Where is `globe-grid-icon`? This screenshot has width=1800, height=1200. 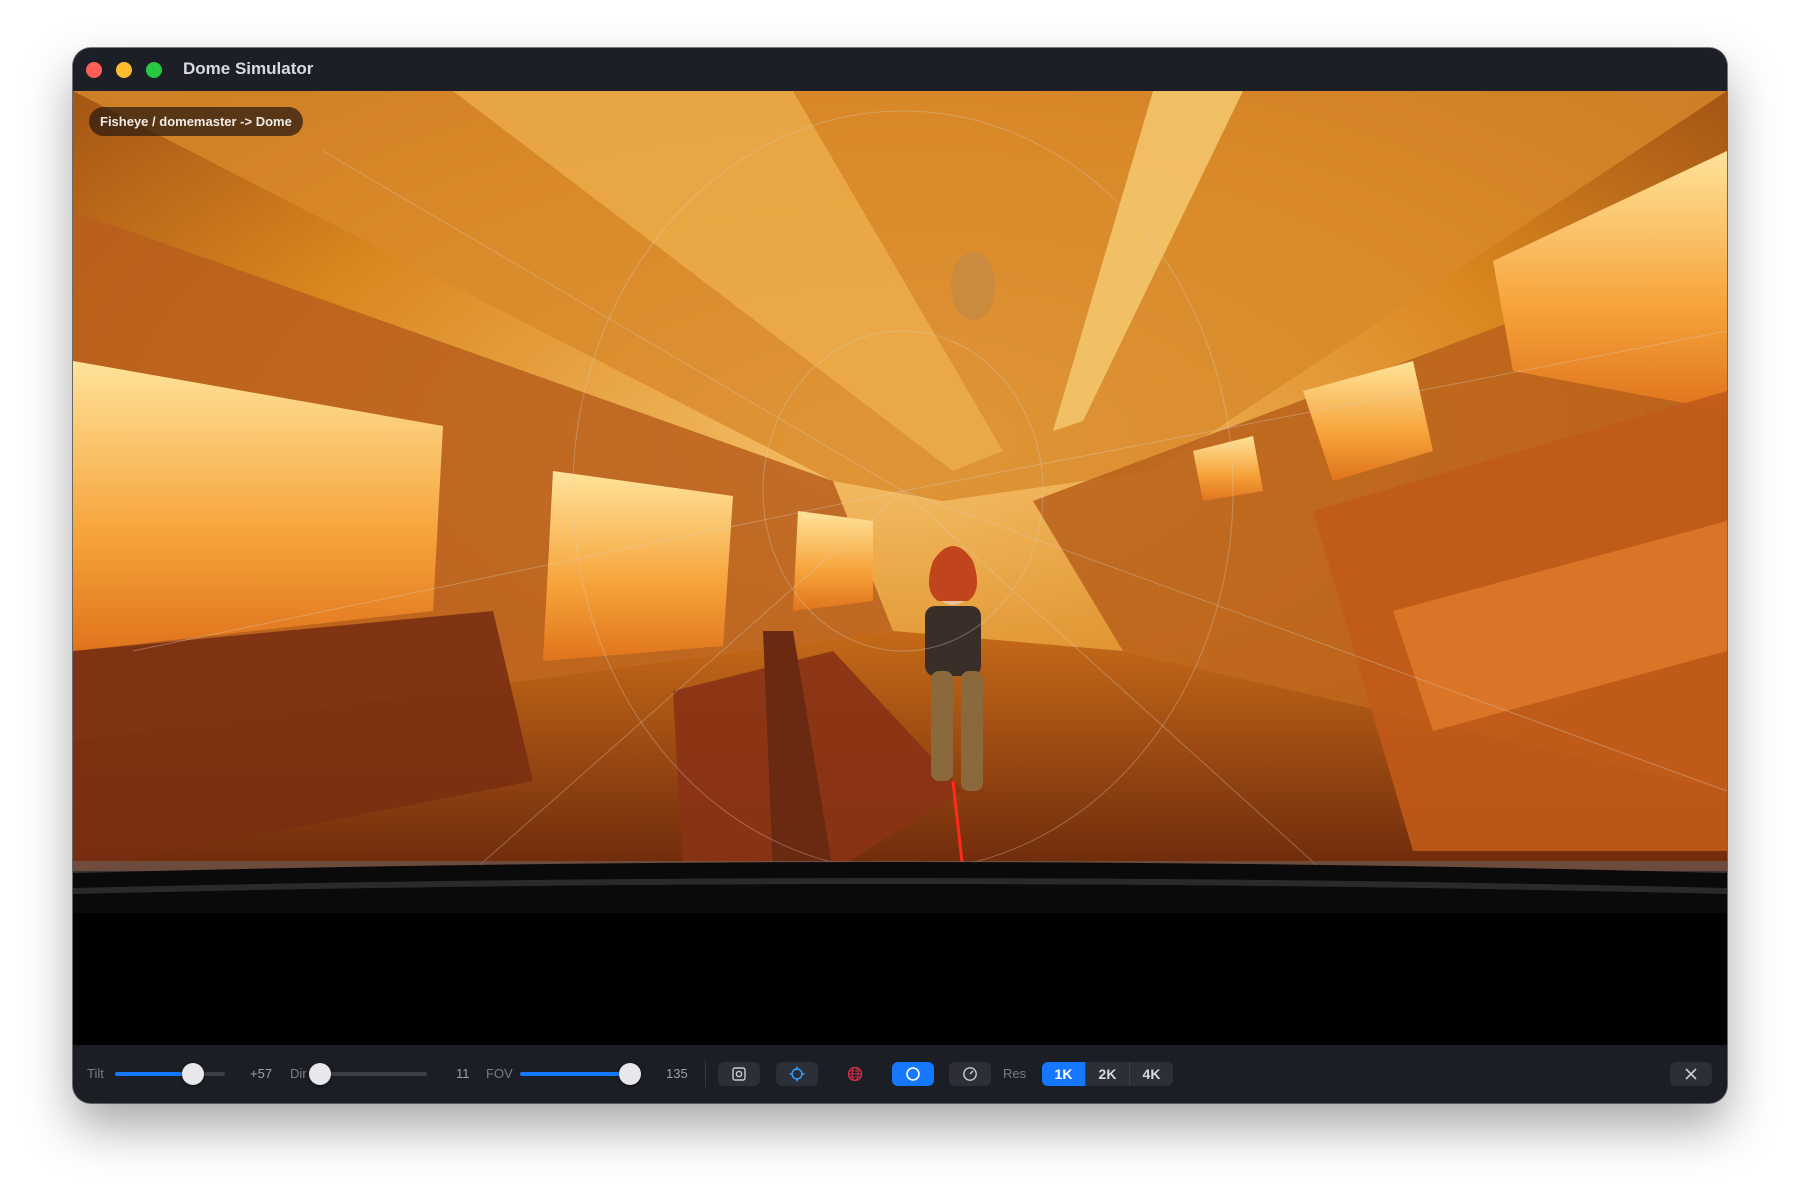 globe-grid-icon is located at coordinates (855, 1074).